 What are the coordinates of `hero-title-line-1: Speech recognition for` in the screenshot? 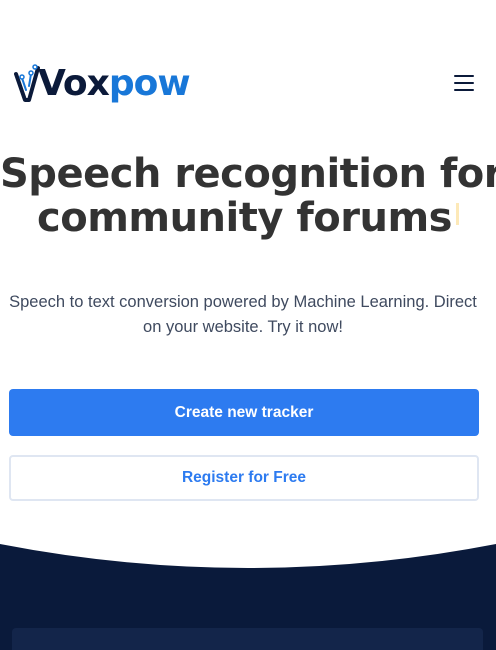 It's located at (248, 174).